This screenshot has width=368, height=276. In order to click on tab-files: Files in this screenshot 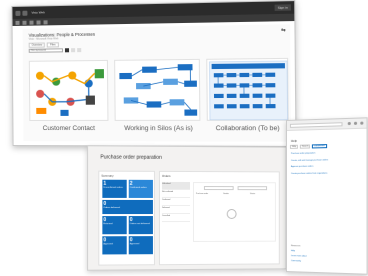, I will do `click(53, 45)`.